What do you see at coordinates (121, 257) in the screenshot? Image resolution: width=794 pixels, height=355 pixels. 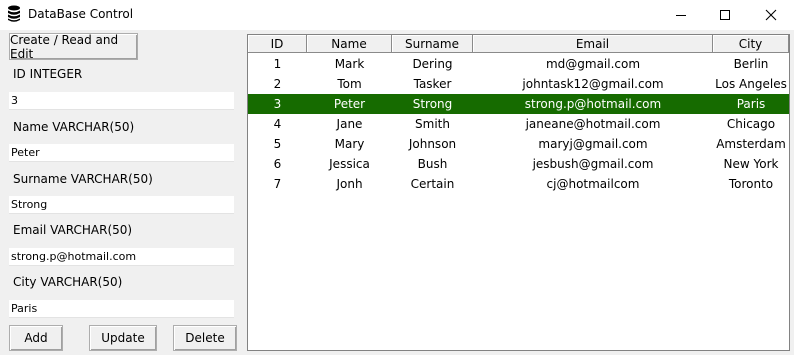 I see `email-input` at bounding box center [121, 257].